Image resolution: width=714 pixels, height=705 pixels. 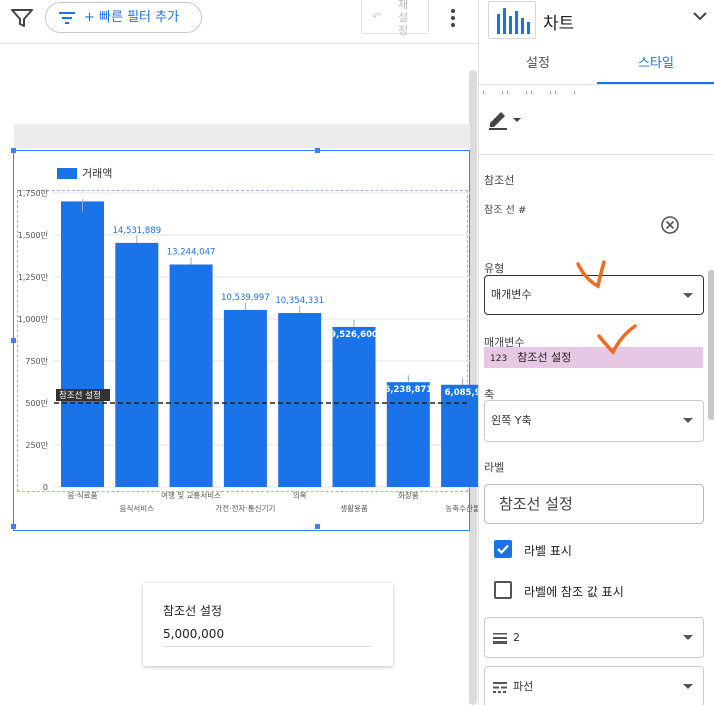 I want to click on show-label-text: 라벨 표시, so click(x=548, y=551).